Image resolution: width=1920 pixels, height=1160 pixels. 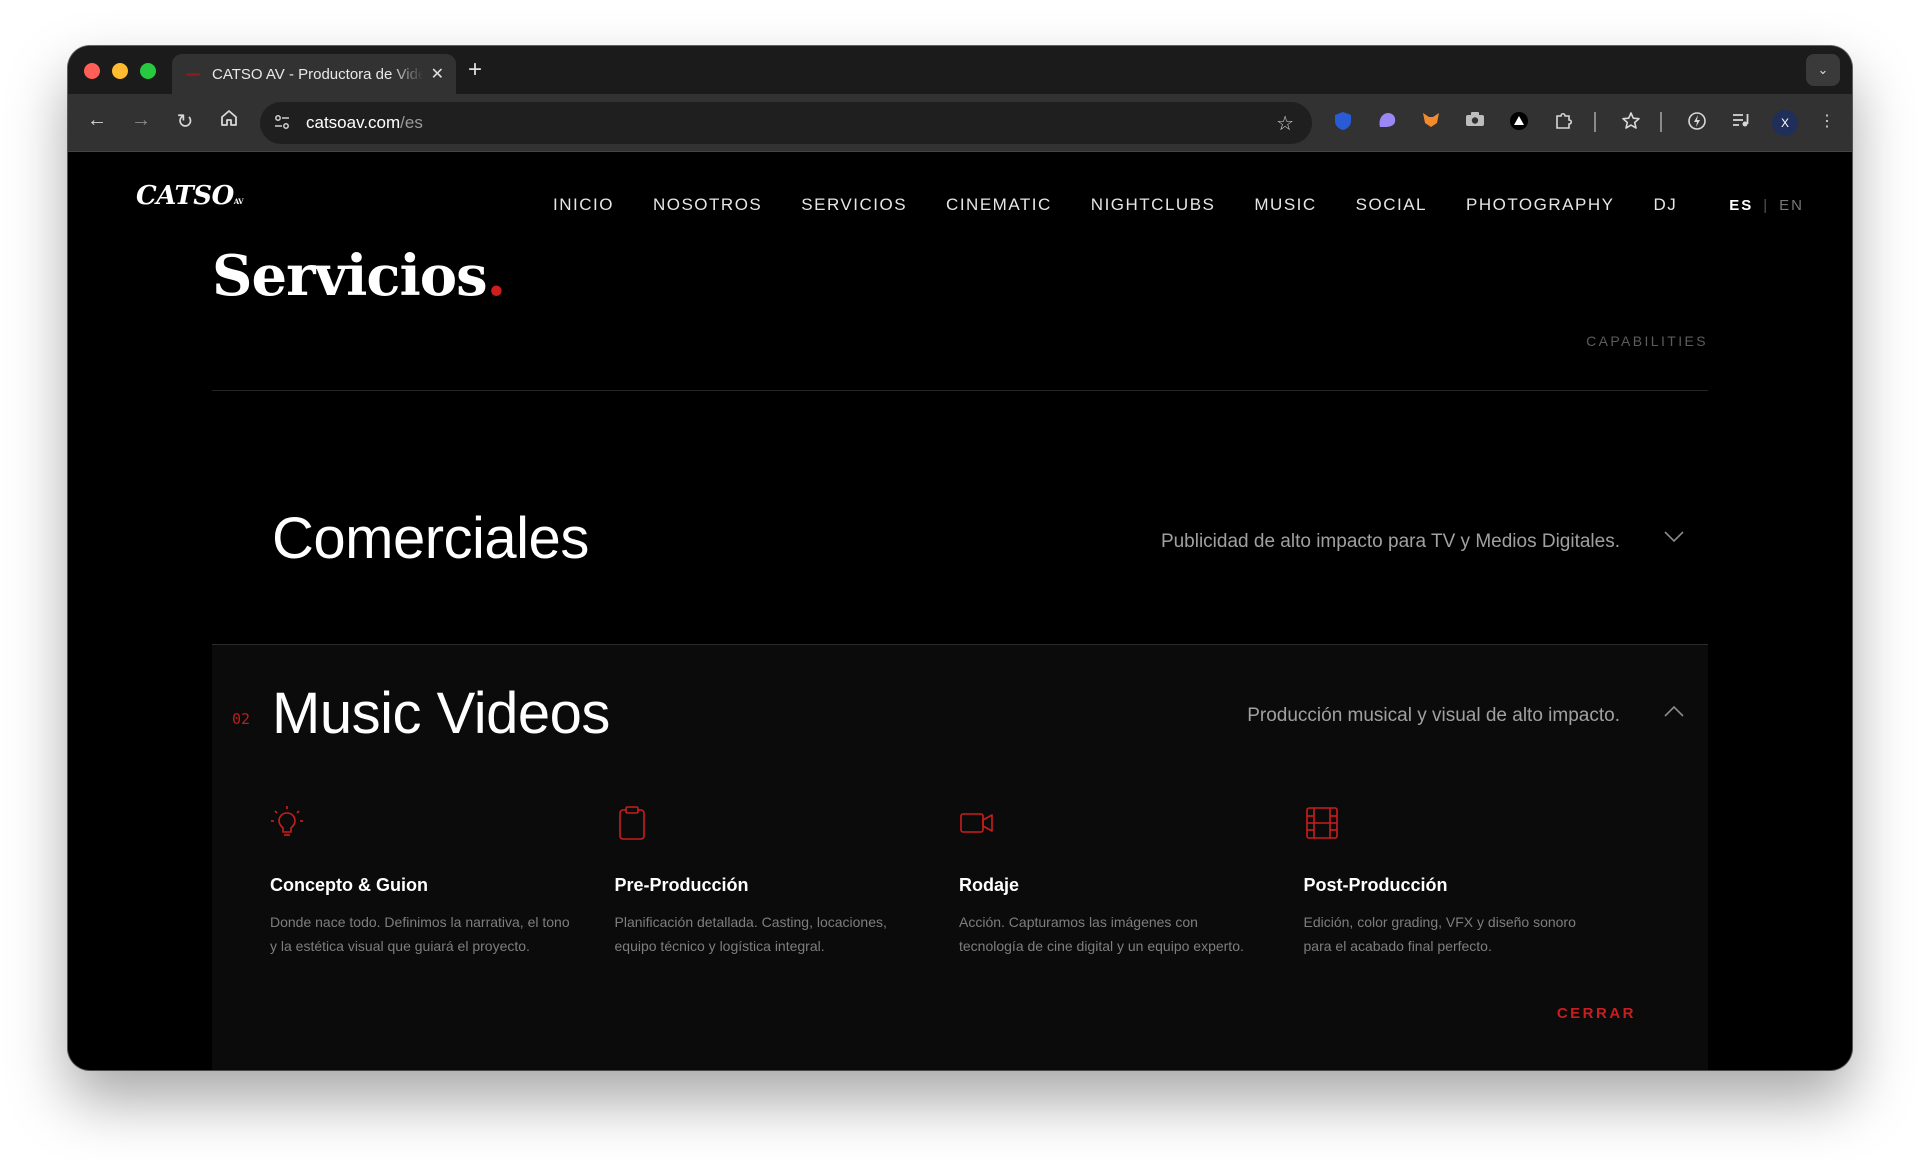 I want to click on nav-item-servicios: SERVICIOS, so click(x=854, y=205).